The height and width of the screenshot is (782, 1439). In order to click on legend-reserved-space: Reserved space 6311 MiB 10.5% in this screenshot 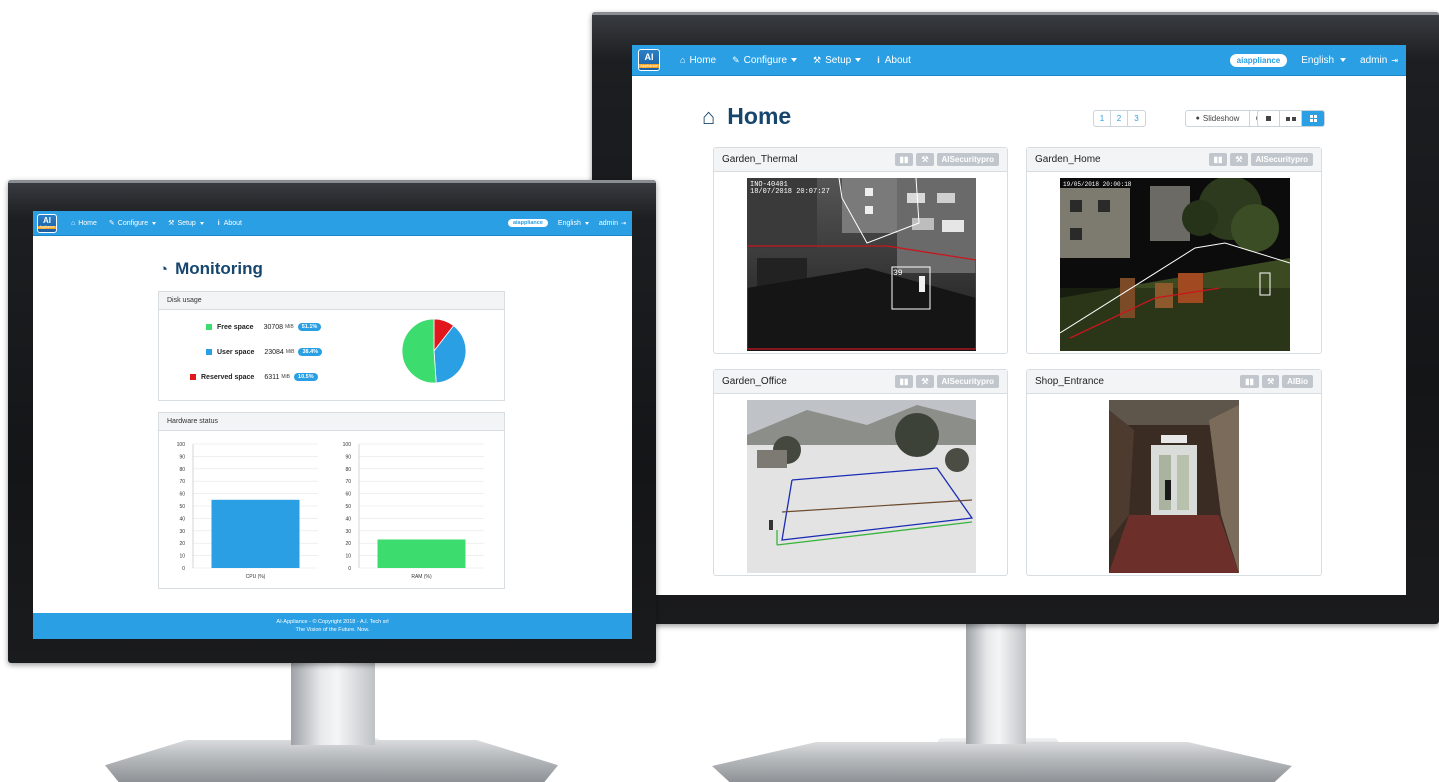, I will do `click(254, 377)`.